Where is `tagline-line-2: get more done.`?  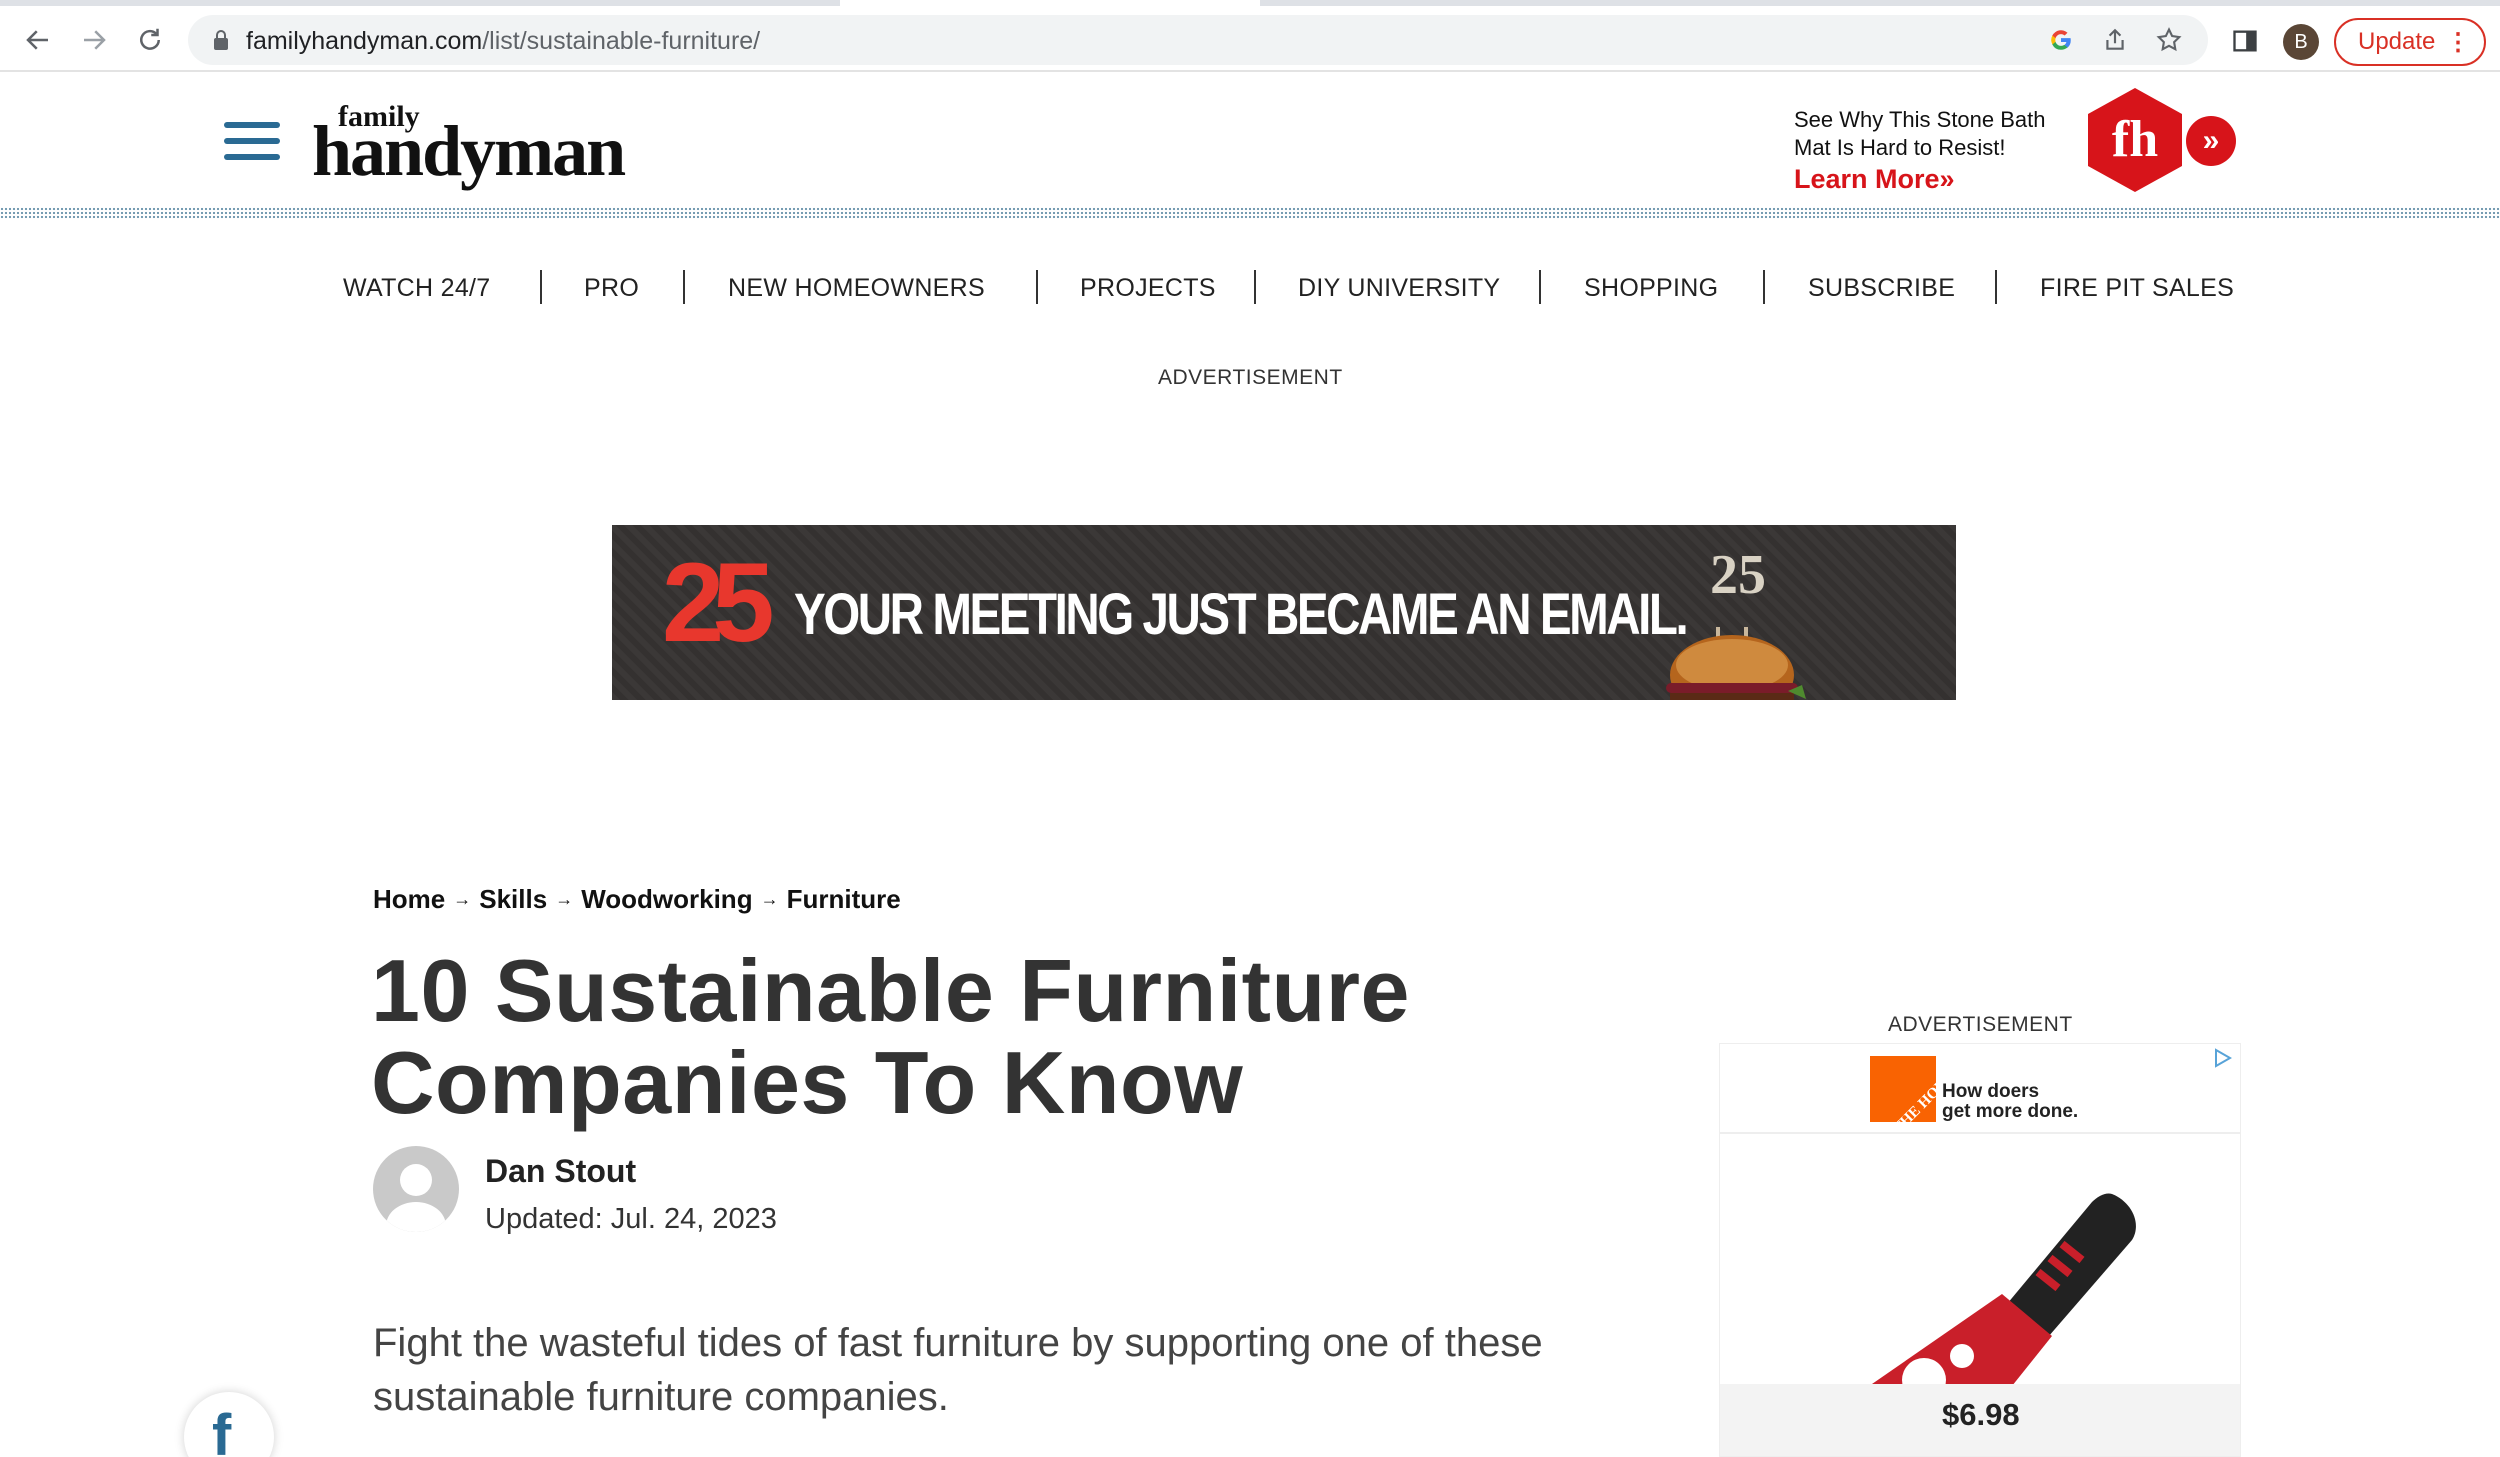 tagline-line-2: get more done. is located at coordinates (2010, 1111).